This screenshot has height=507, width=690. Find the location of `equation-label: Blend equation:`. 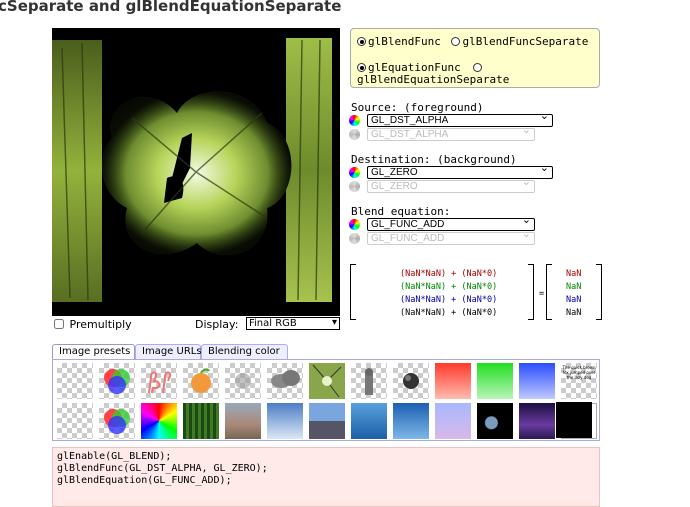

equation-label: Blend equation: is located at coordinates (401, 211).